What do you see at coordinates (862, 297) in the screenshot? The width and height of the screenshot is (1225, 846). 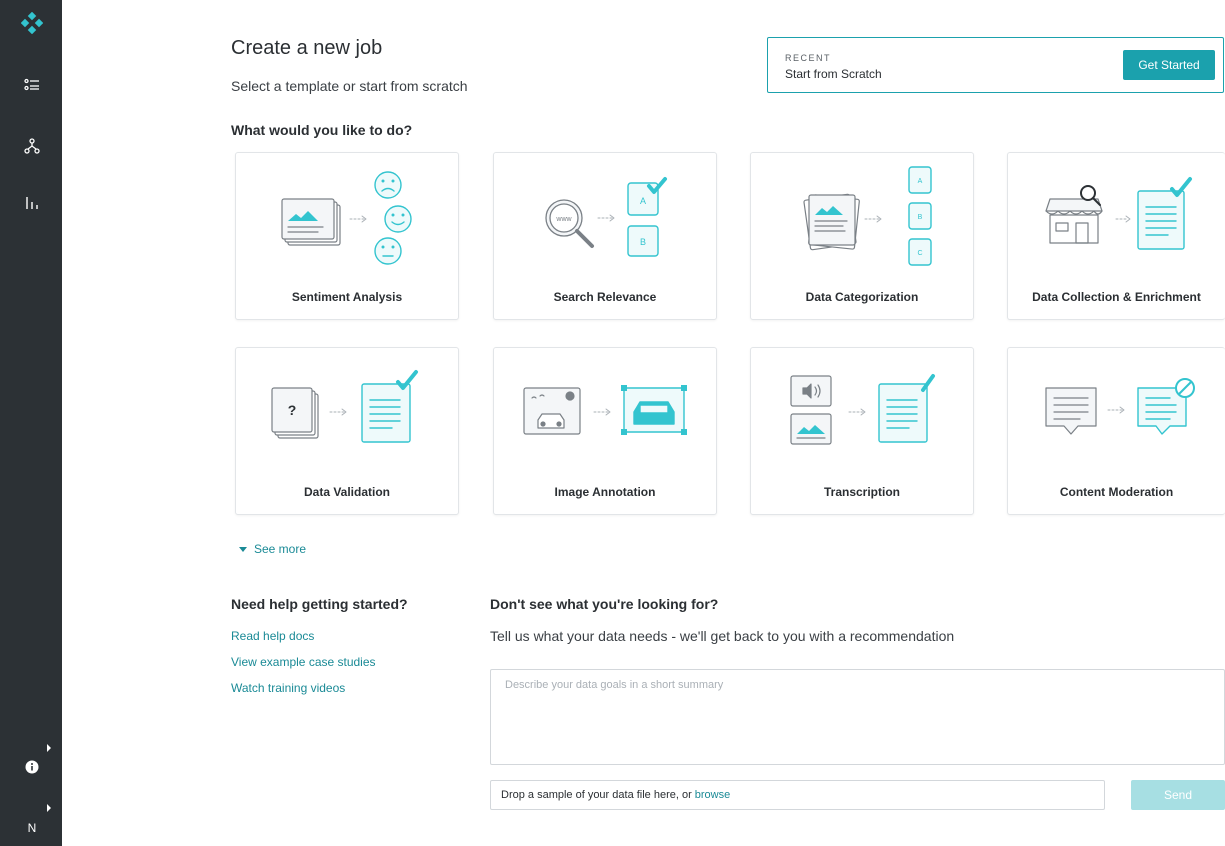 I see `card-label: Data Categorization` at bounding box center [862, 297].